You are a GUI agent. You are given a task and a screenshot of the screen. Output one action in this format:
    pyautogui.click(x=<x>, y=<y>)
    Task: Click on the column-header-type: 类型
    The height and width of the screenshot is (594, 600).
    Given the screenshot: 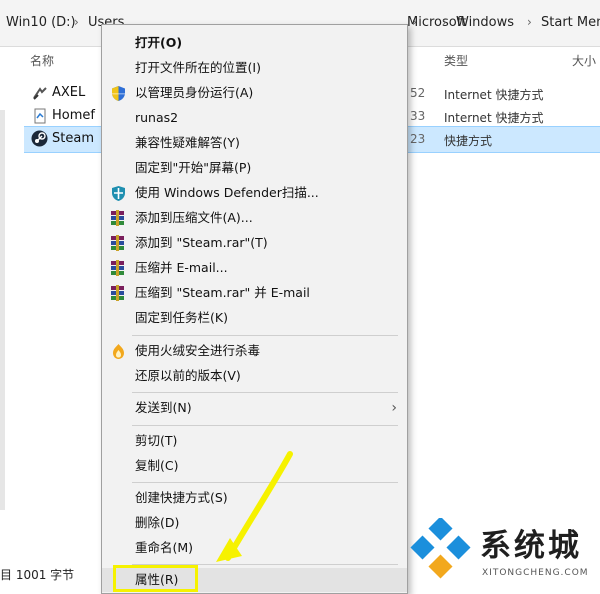 What is the action you would take?
    pyautogui.click(x=456, y=60)
    